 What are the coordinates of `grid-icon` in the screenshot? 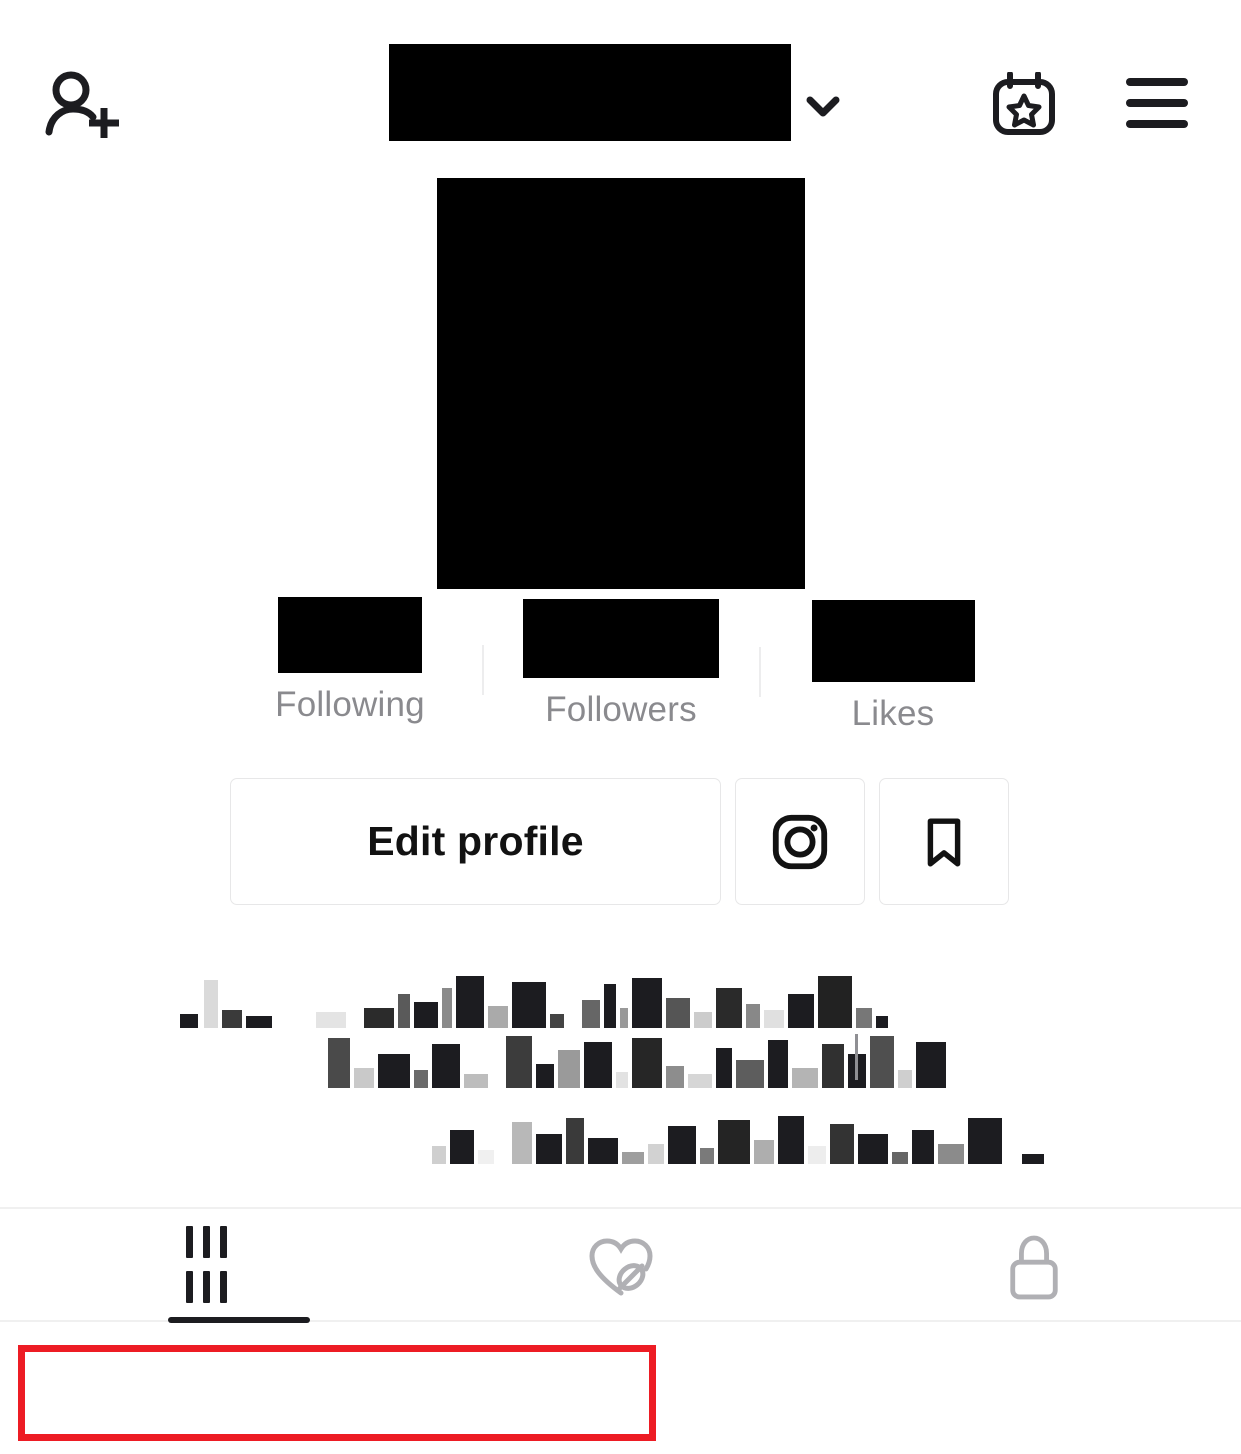 It's located at (206, 1266).